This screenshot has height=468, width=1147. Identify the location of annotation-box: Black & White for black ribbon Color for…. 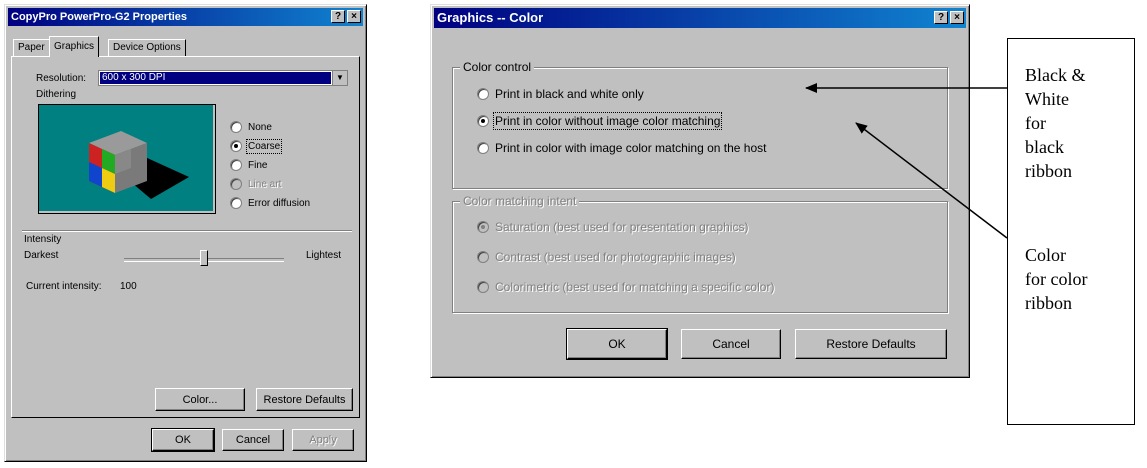
(1071, 231).